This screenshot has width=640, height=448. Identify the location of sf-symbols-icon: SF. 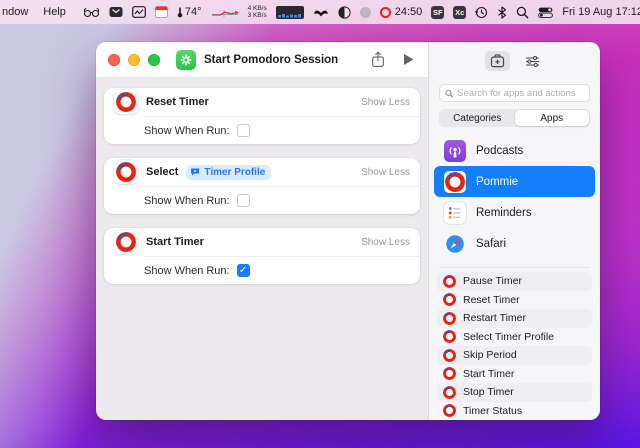
(438, 12).